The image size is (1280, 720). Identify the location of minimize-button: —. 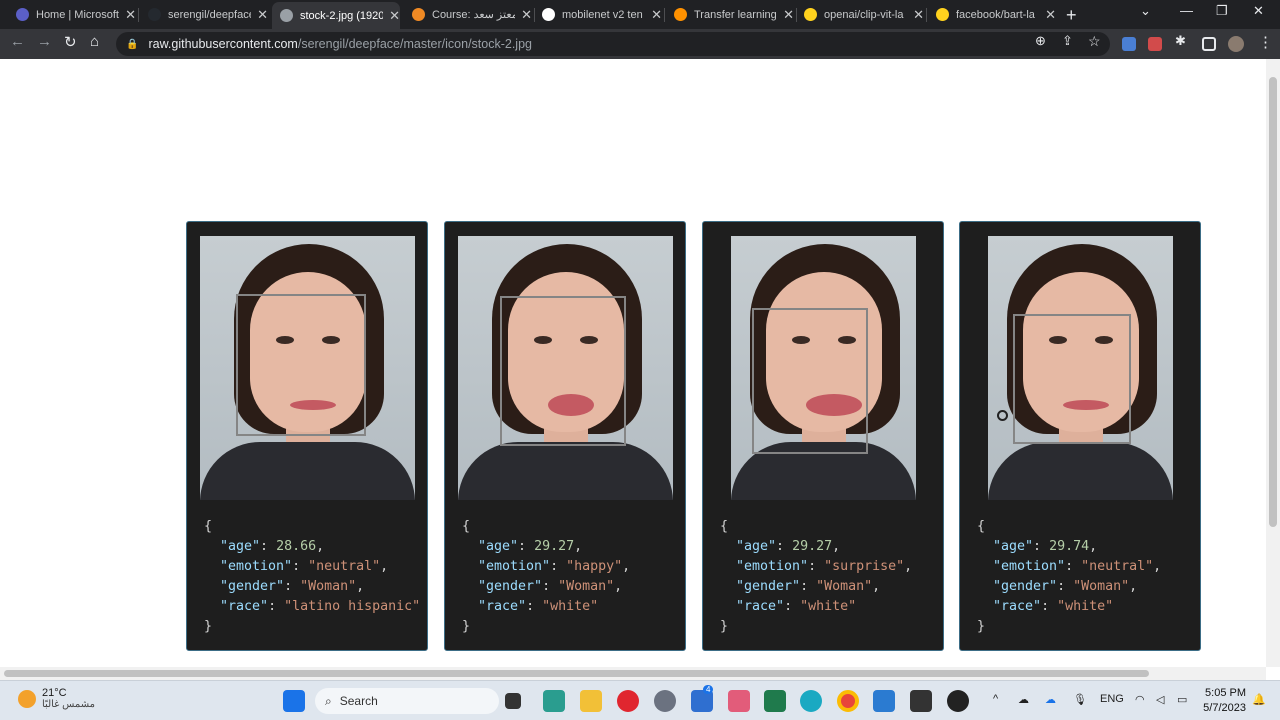
(1186, 10).